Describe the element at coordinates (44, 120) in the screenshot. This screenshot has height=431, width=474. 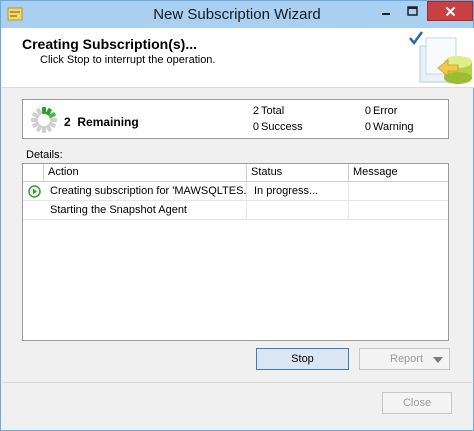
I see `progress-spinner-icon` at that location.